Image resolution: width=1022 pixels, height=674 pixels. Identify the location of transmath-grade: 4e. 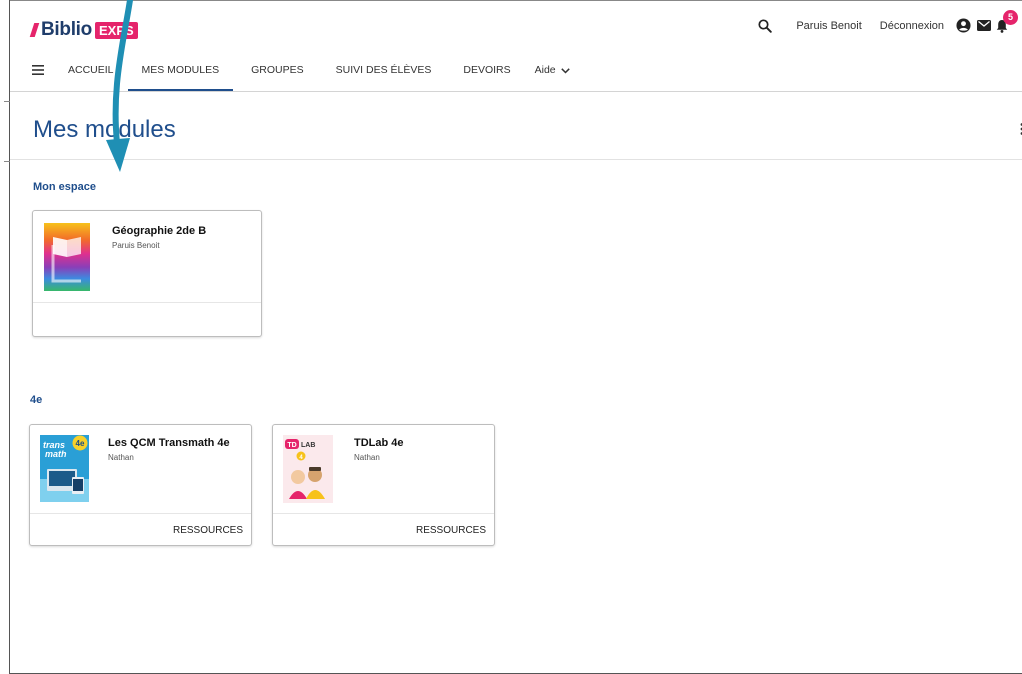
(80, 443).